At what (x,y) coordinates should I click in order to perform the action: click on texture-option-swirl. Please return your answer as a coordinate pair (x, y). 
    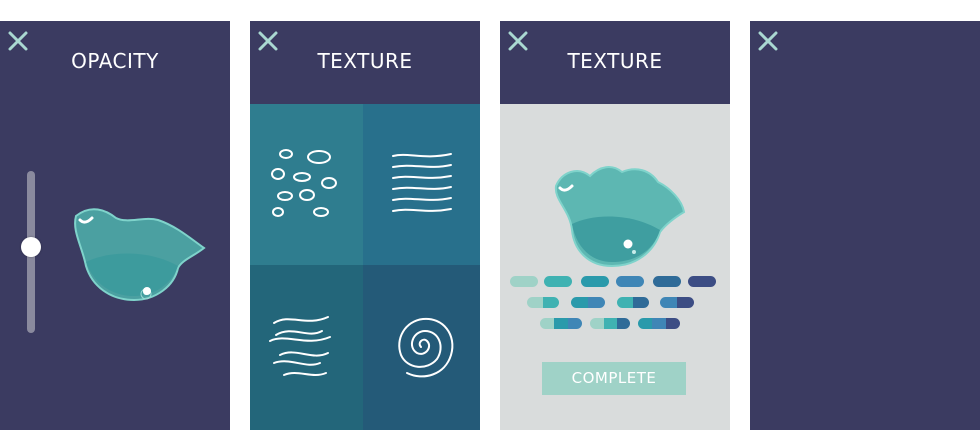
    Looking at the image, I should click on (421, 347).